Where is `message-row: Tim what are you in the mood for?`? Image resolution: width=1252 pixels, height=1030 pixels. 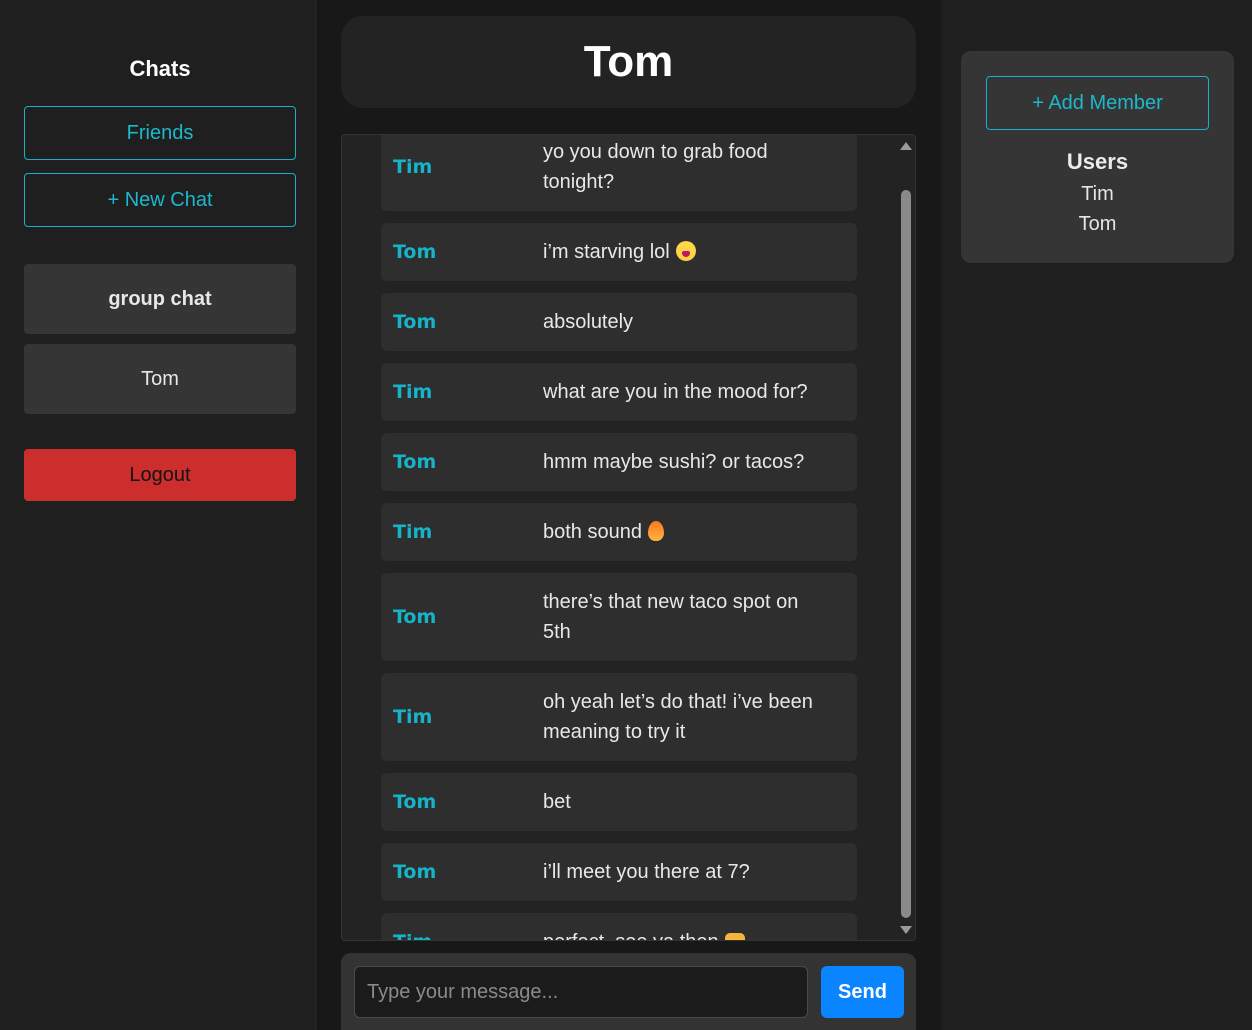 message-row: Tim what are you in the mood for? is located at coordinates (619, 392).